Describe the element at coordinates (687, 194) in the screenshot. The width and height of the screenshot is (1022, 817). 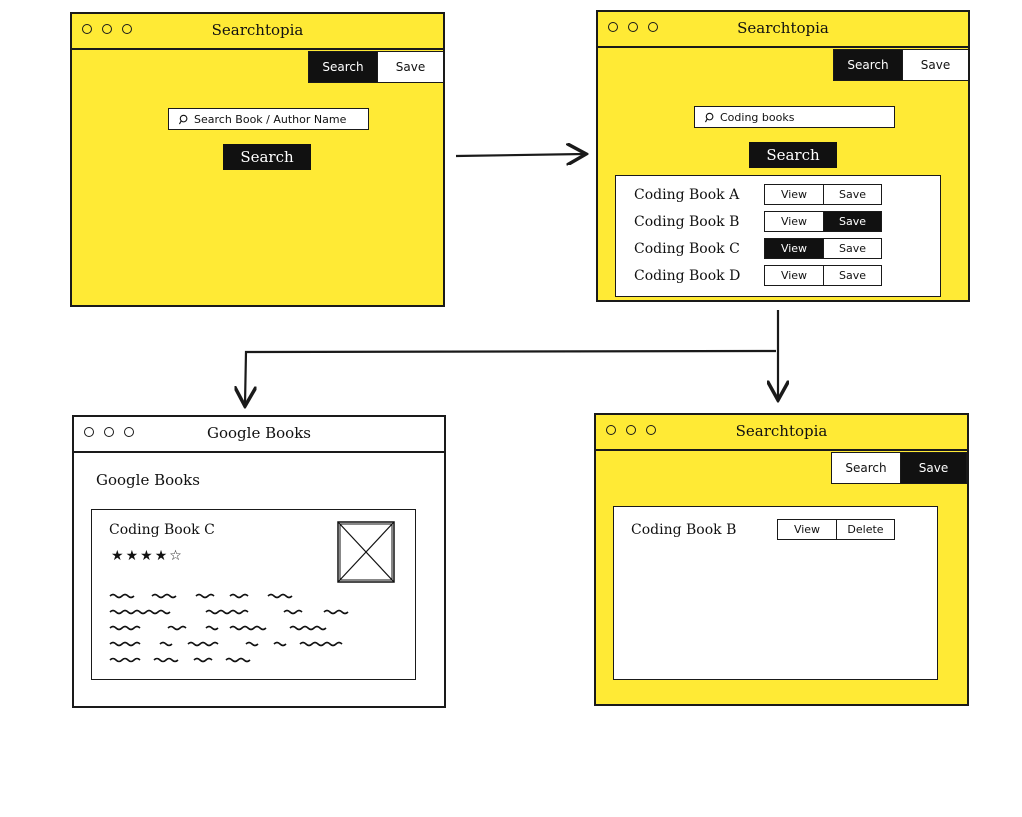
I see `book-title: Coding Book A` at that location.